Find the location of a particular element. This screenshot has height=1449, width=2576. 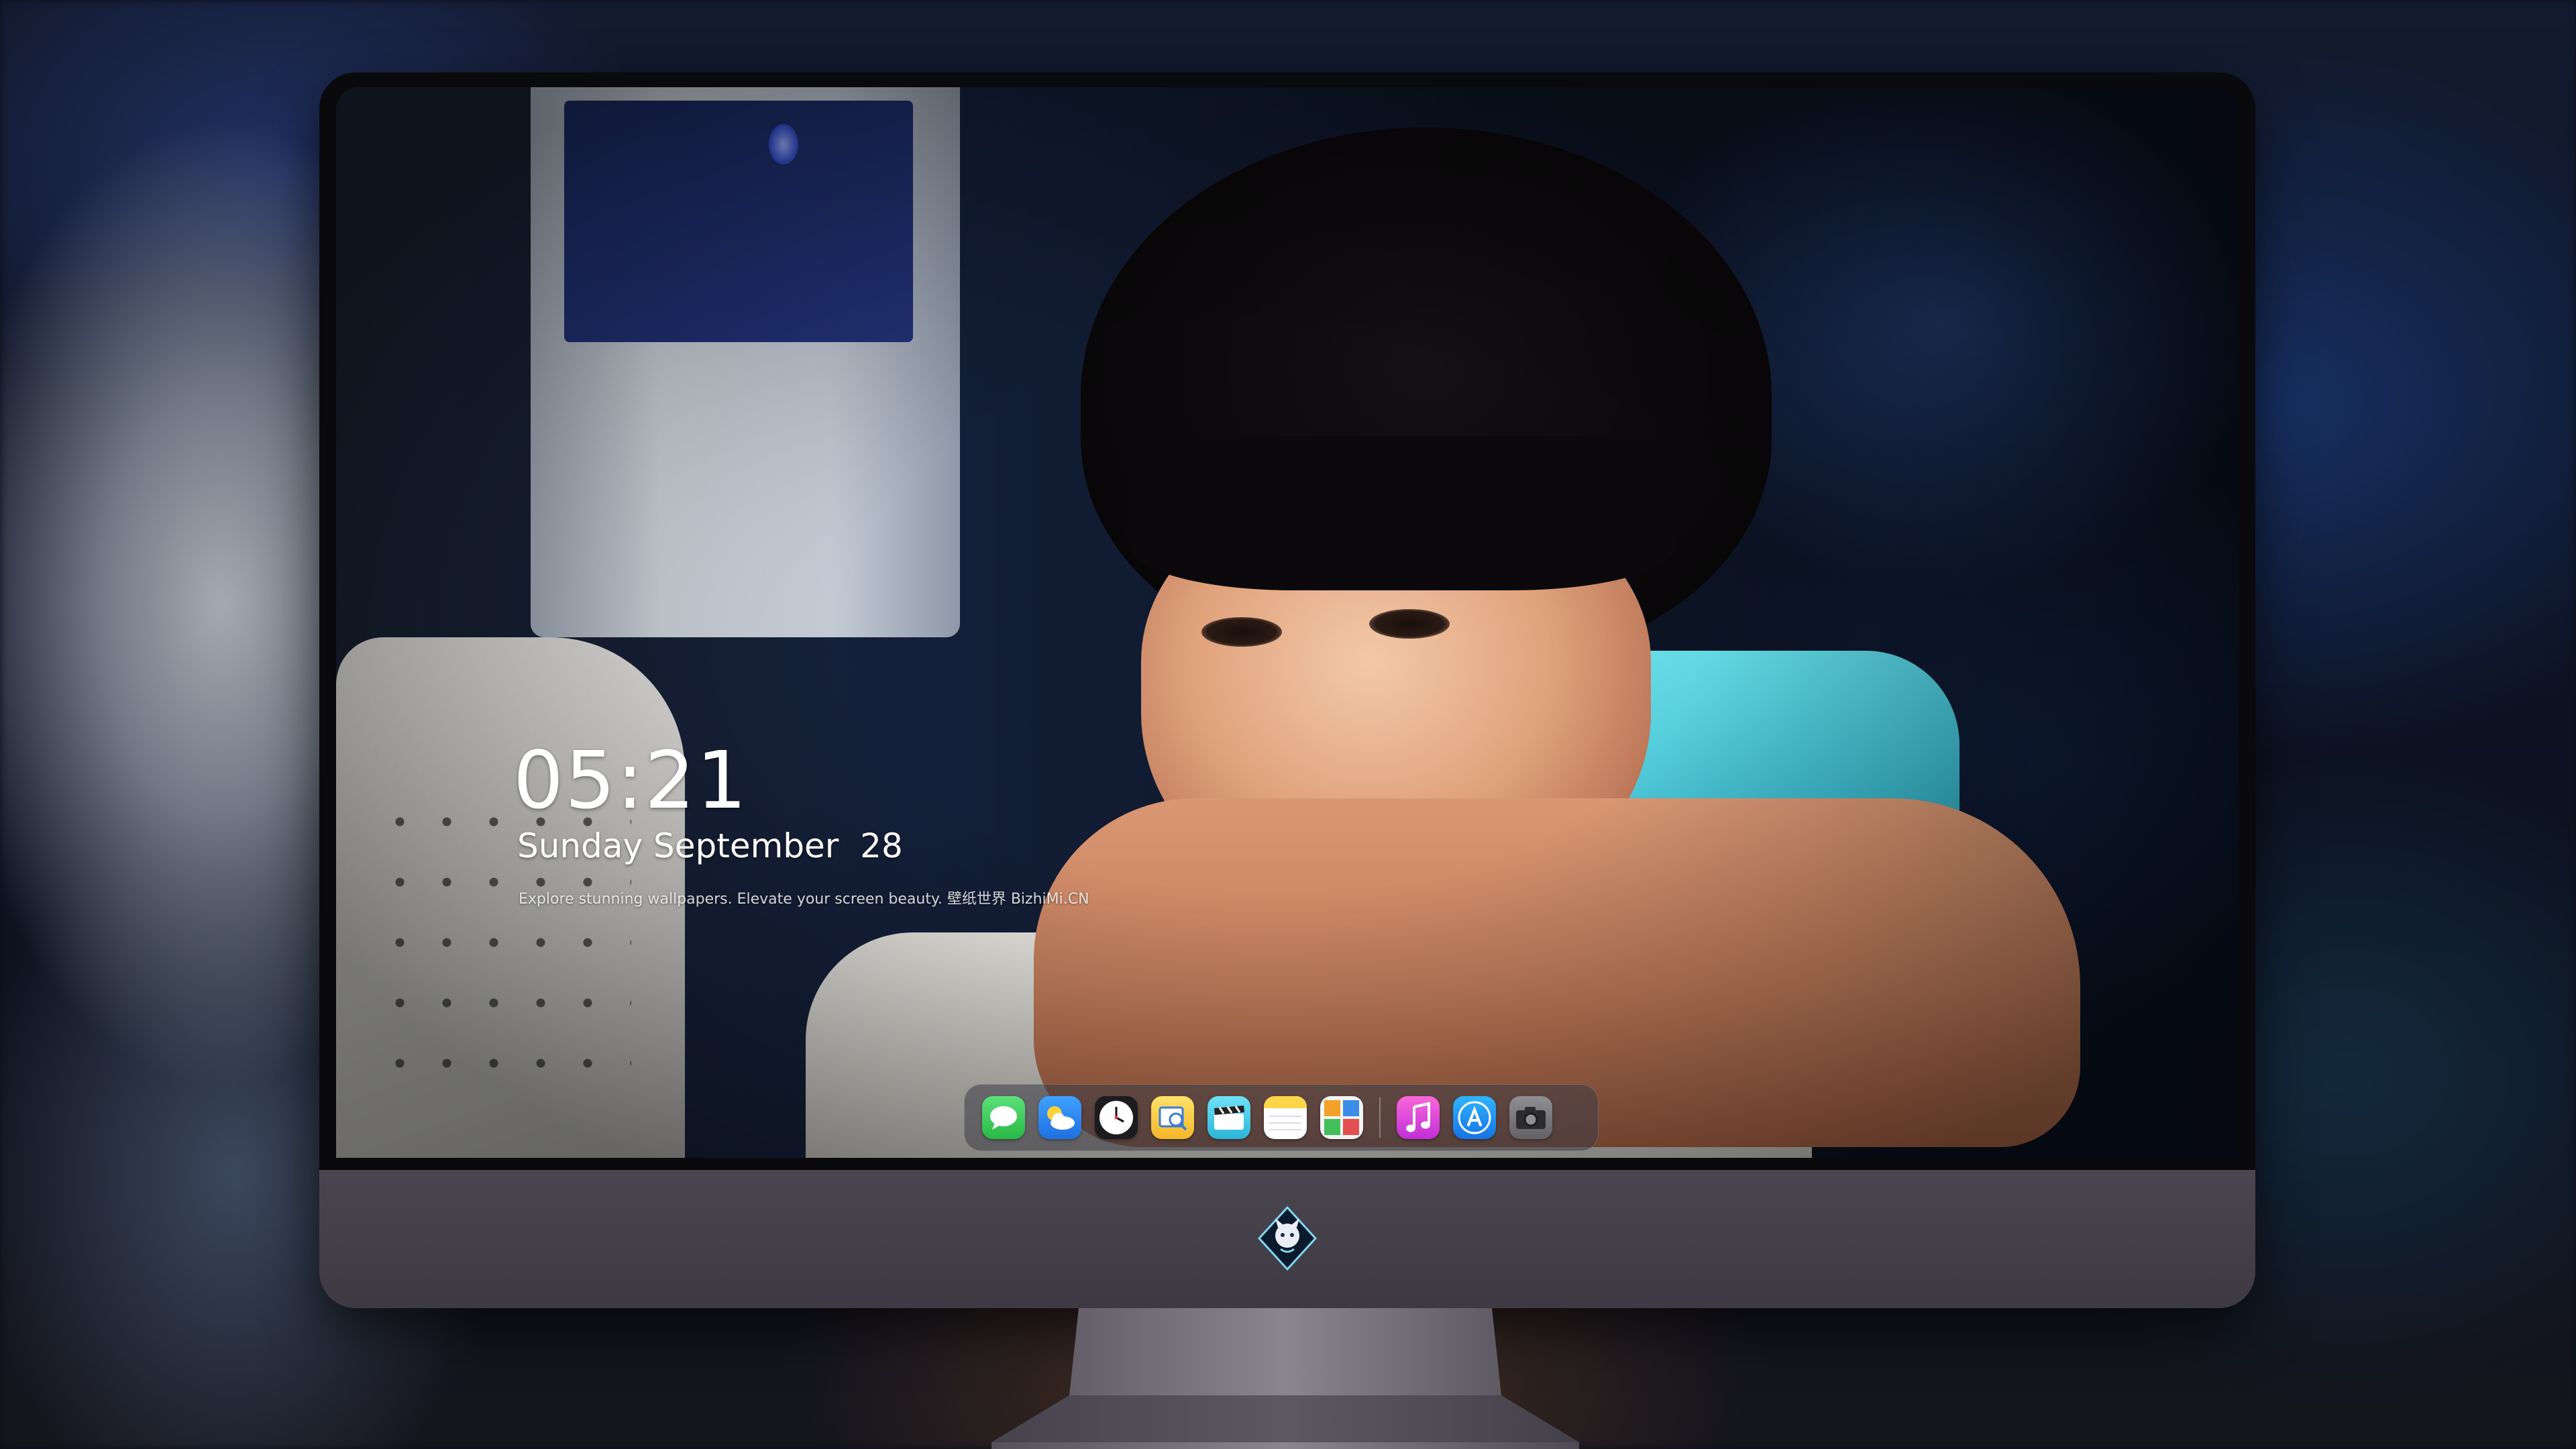

monitor-stand is located at coordinates (1285, 1378).